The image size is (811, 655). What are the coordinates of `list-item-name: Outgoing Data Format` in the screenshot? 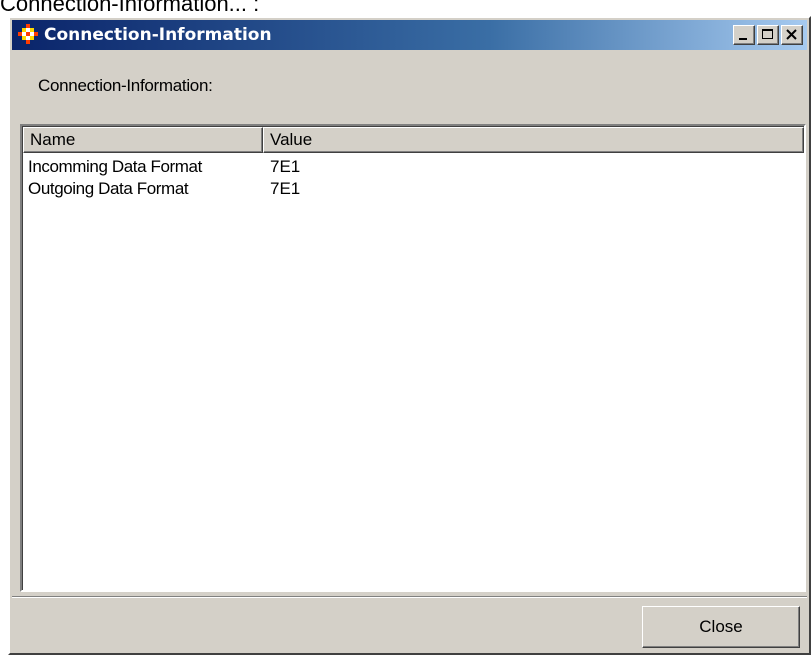 It's located at (108, 188).